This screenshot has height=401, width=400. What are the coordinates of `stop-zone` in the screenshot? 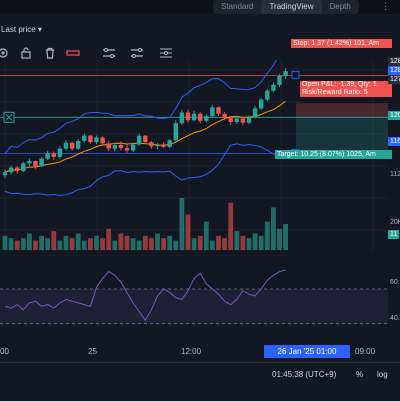 It's located at (342, 110).